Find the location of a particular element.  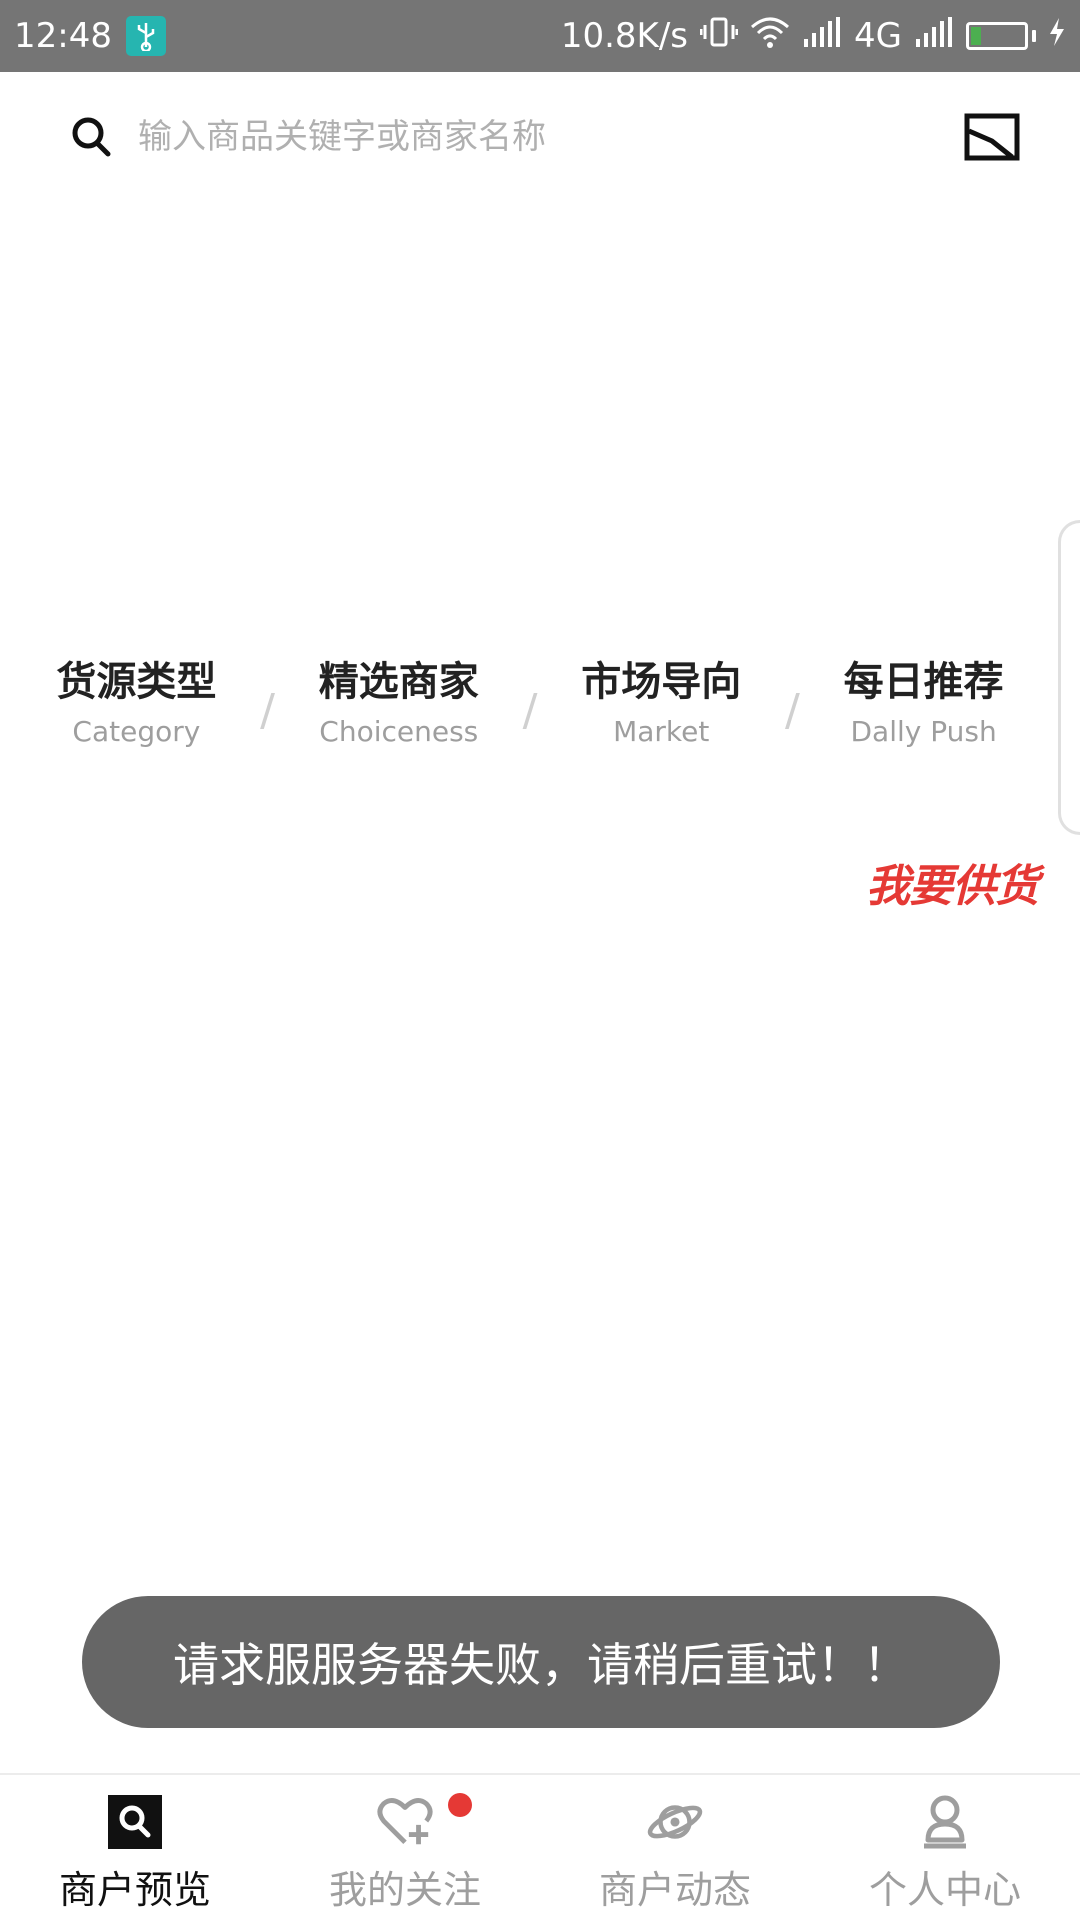

status-bar: 12:48 10.8K/s 4G is located at coordinates (540, 36).